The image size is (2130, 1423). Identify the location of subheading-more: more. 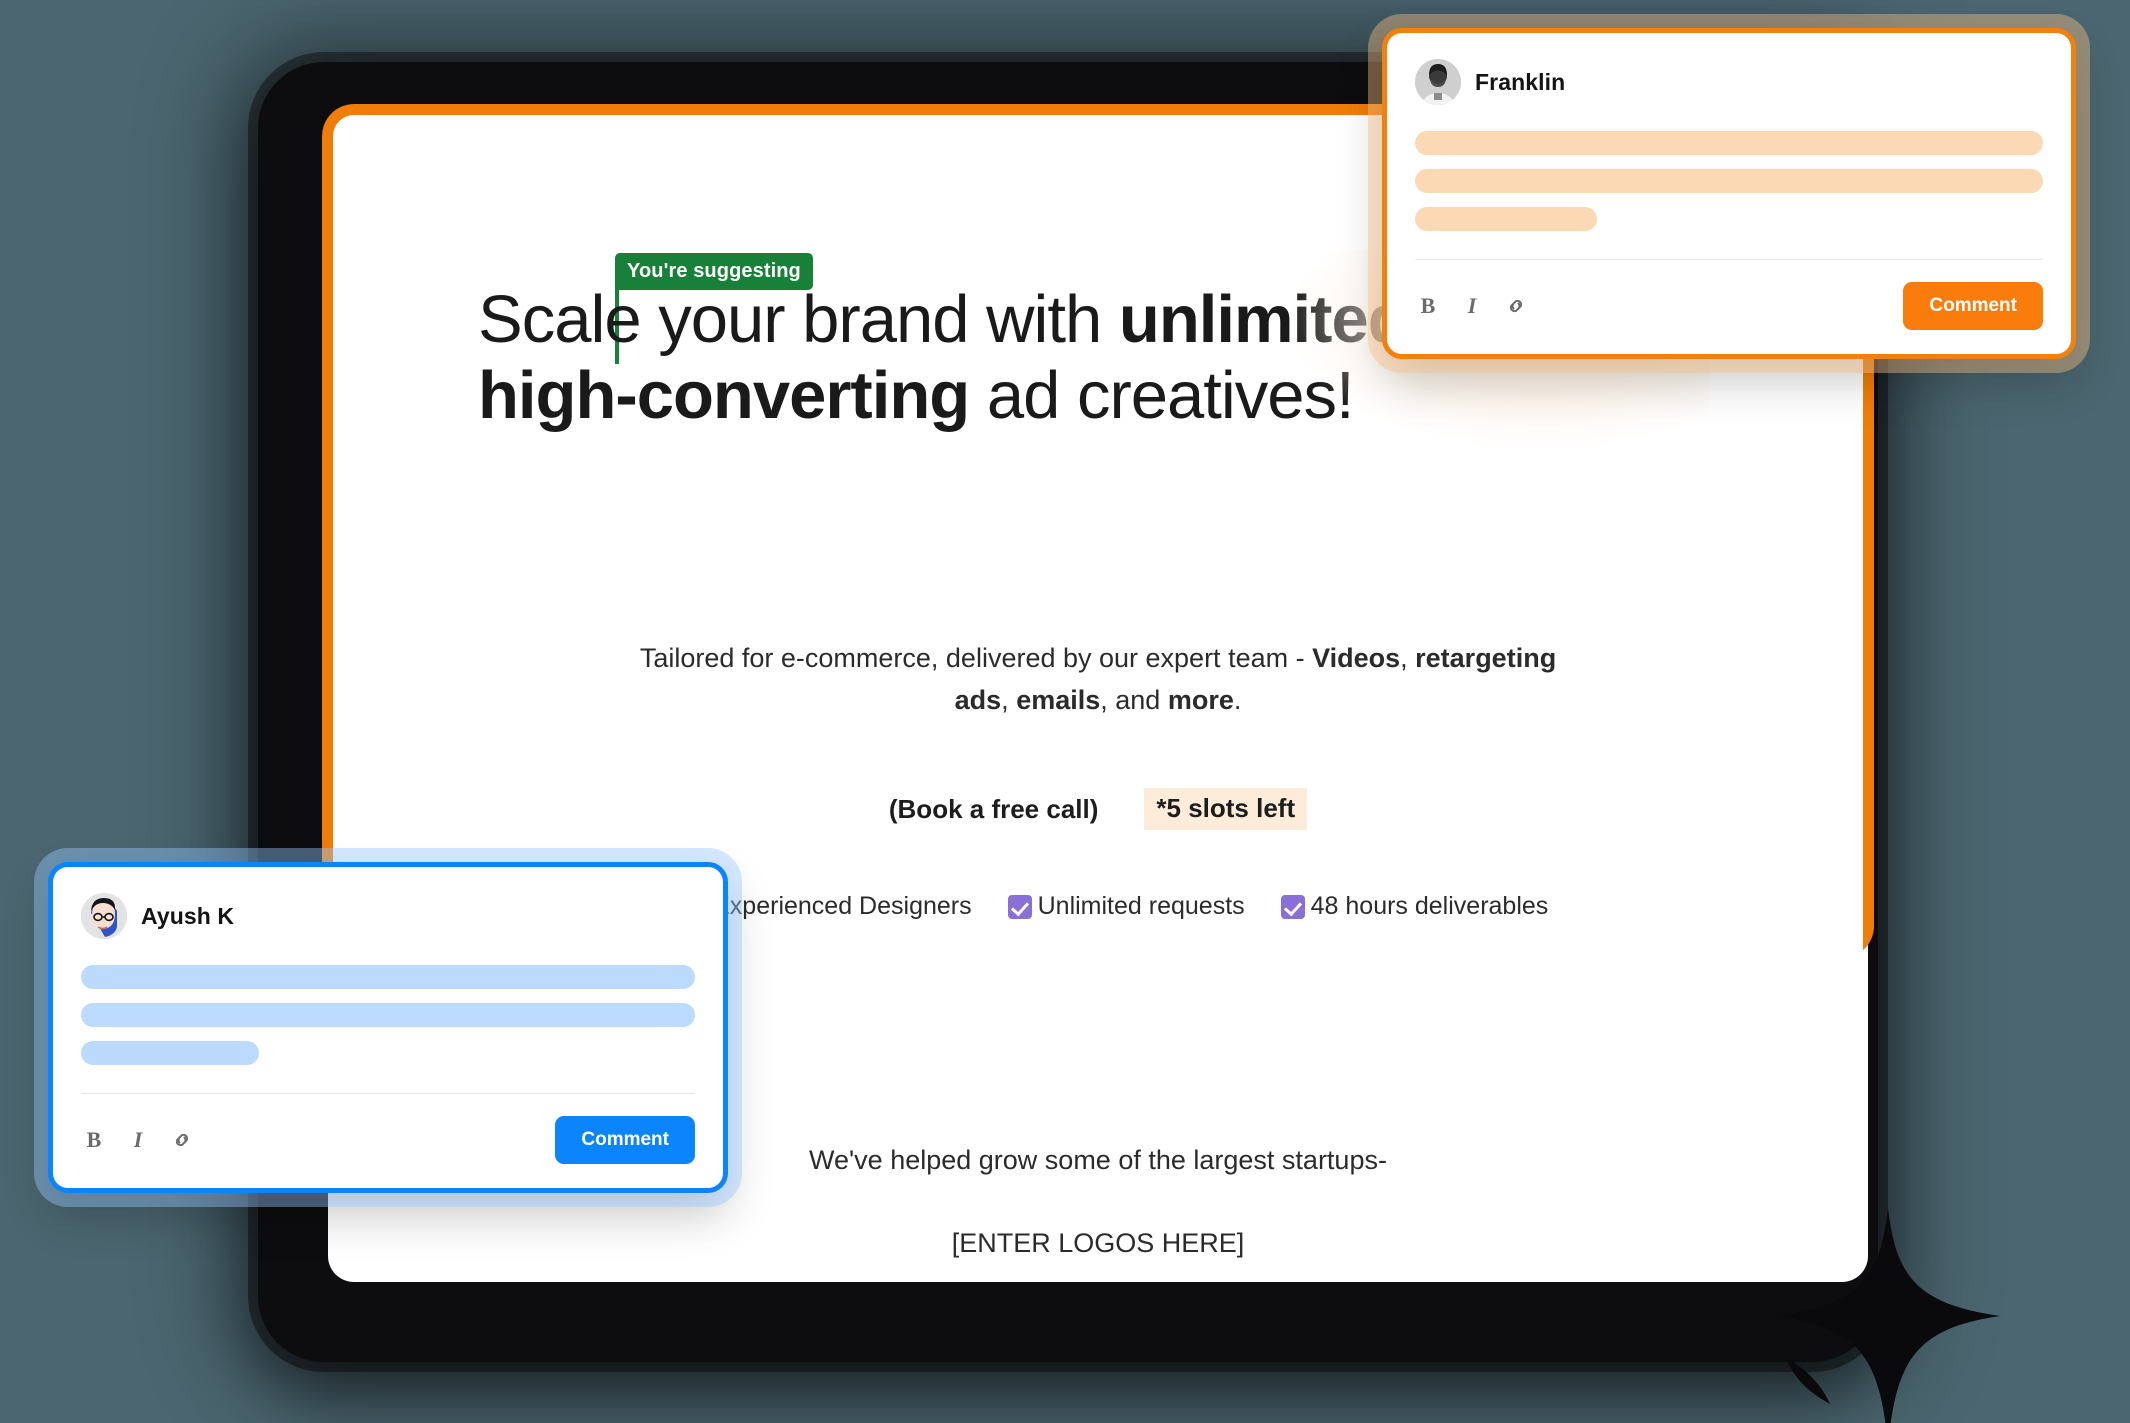
(1200, 699).